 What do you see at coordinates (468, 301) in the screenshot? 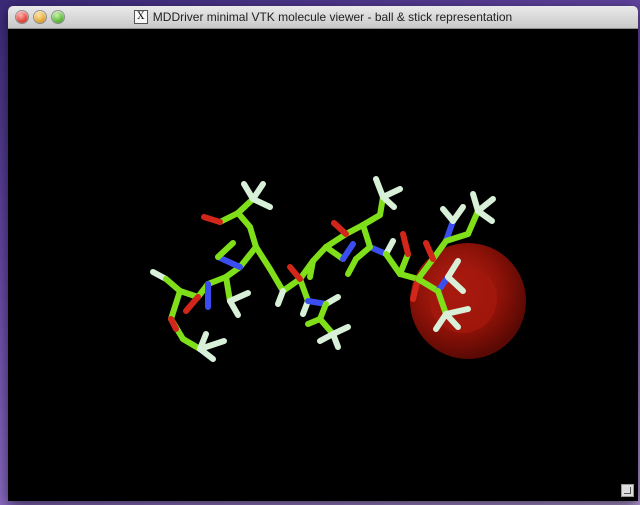
I see `highlight-sphere` at bounding box center [468, 301].